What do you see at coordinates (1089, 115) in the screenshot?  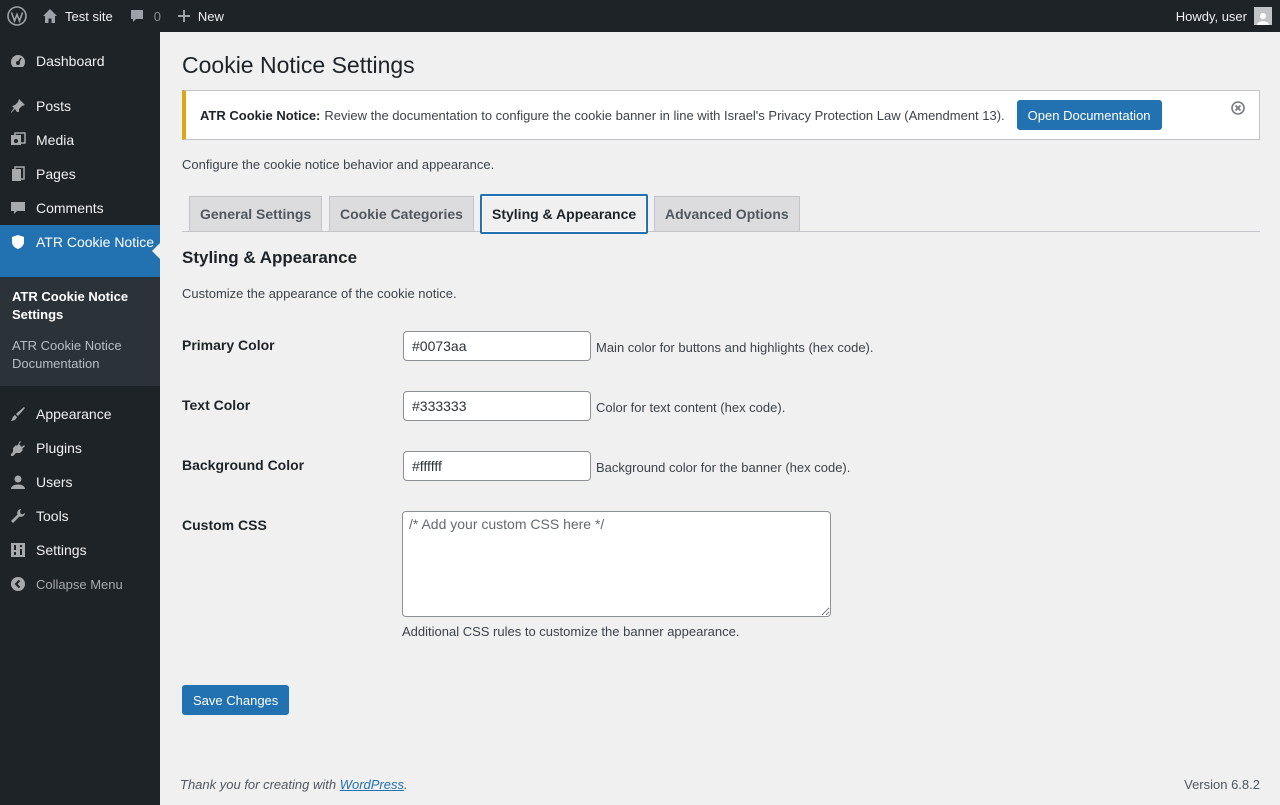 I see `open-documentation-button: Open Documentation` at bounding box center [1089, 115].